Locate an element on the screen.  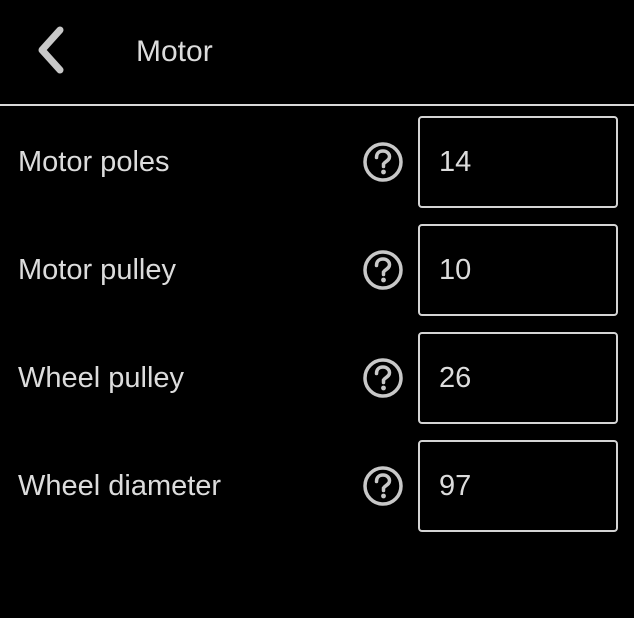
motor-pulley-field is located at coordinates (518, 270).